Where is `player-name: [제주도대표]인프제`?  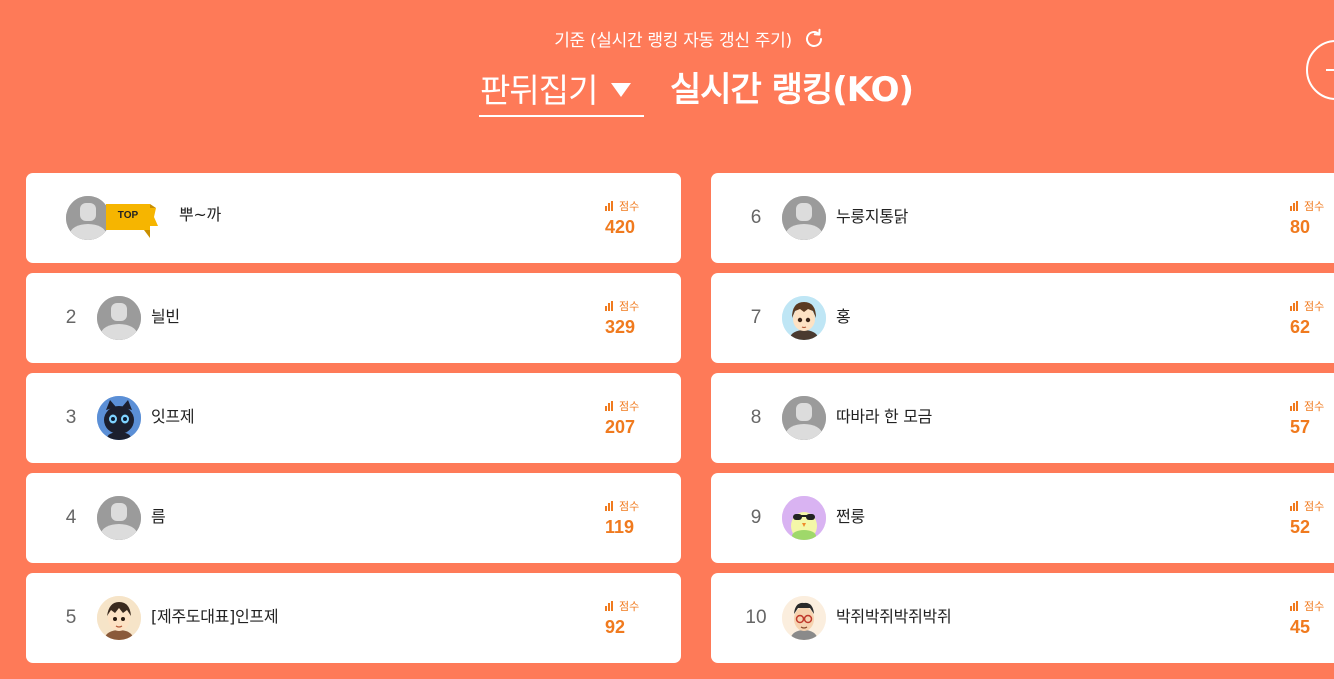
player-name: [제주도대표]인프제 is located at coordinates (215, 616).